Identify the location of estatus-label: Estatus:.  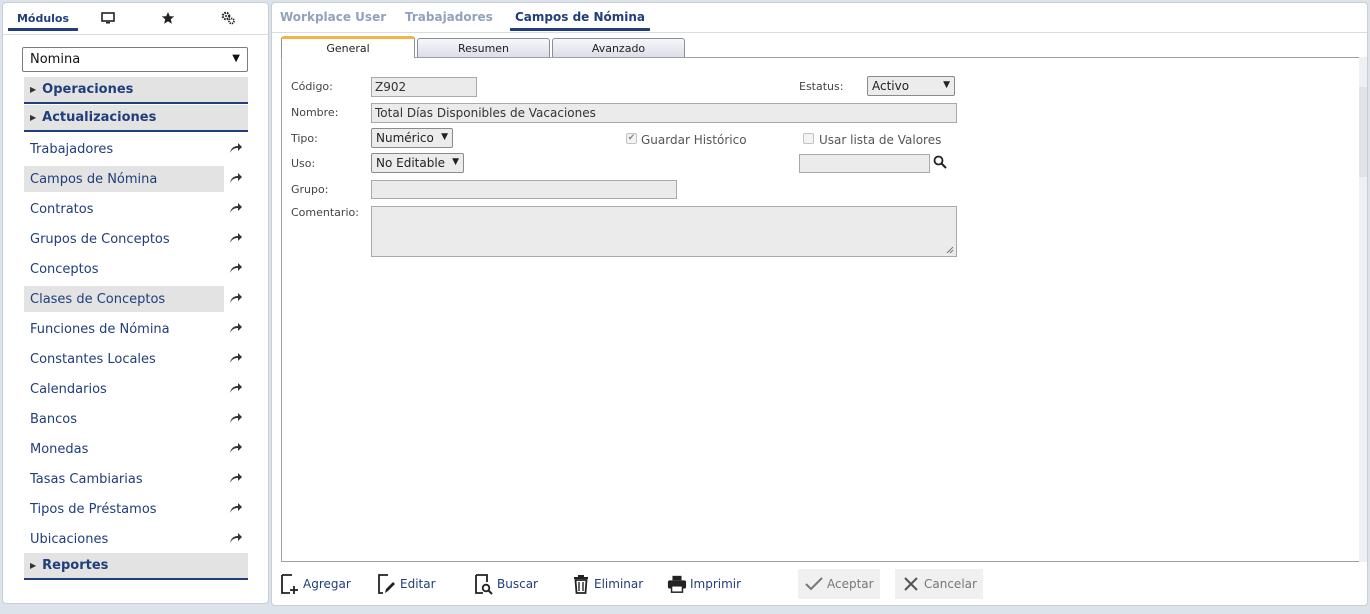
(821, 86).